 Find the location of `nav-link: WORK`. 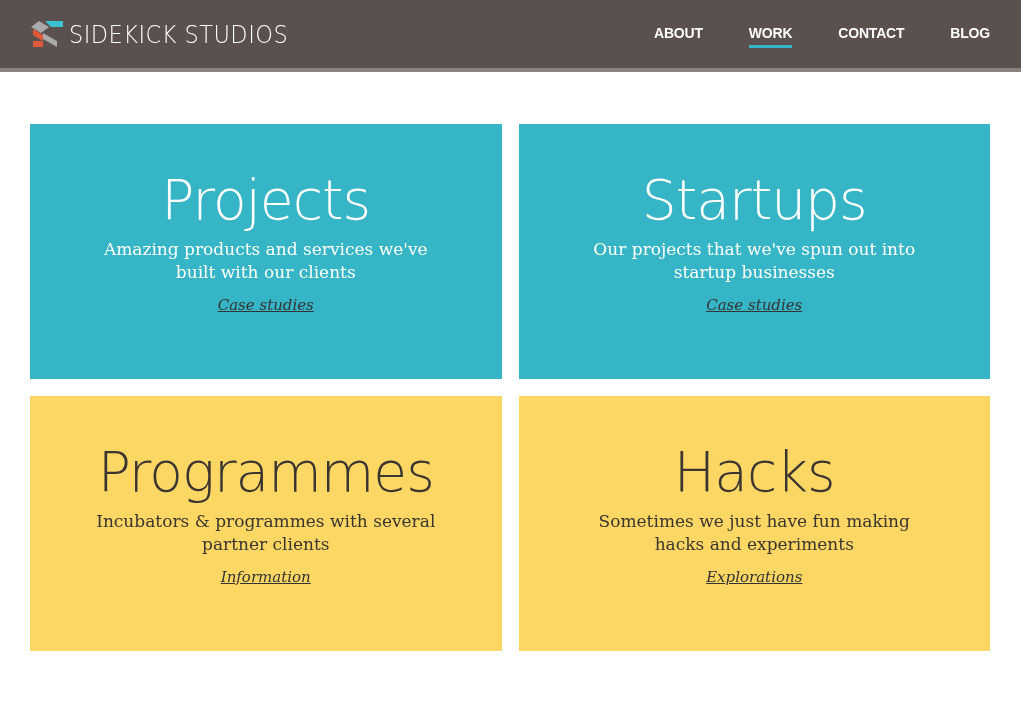

nav-link: WORK is located at coordinates (770, 34).